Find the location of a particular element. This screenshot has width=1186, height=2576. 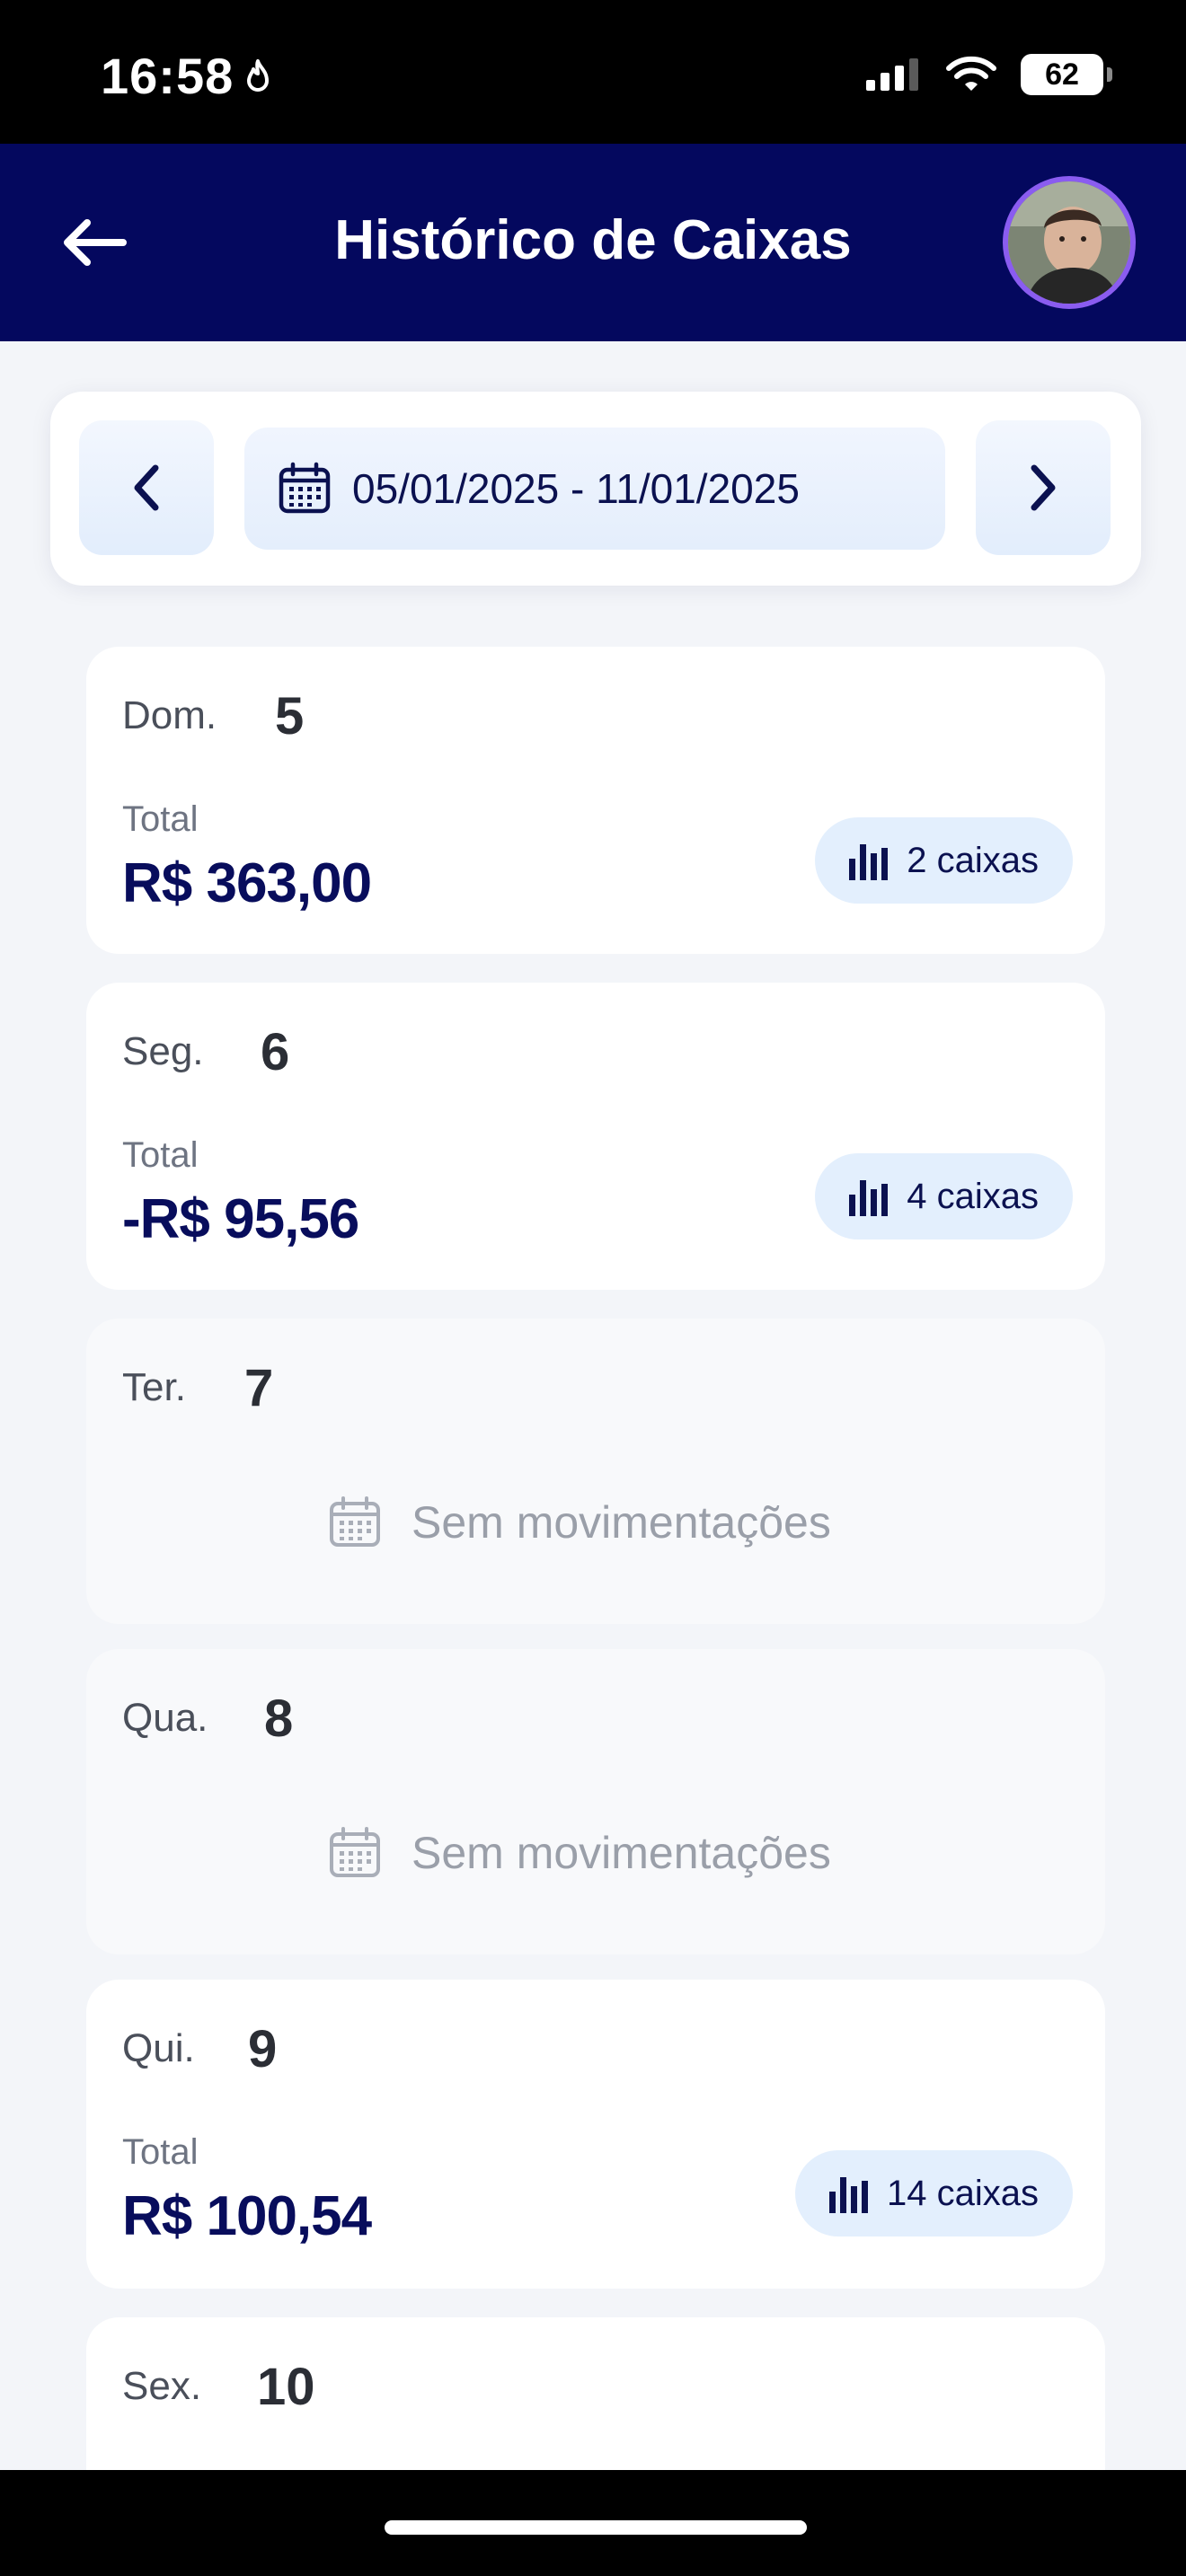

day-card-tuesday: Ter. 7 Sem movimentações is located at coordinates (595, 1471).